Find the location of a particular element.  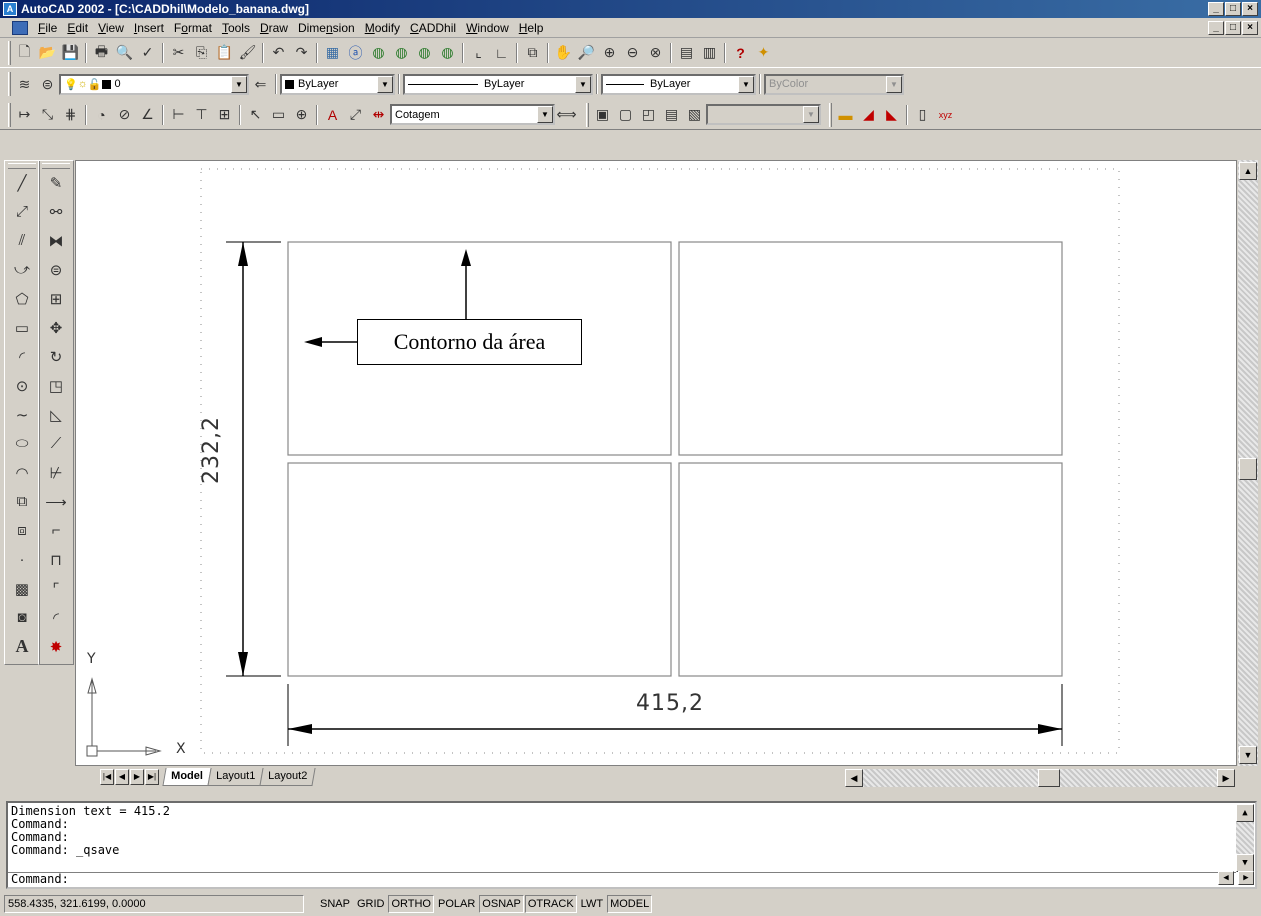

quick-dimension-icon: ⊢ is located at coordinates (178, 115).